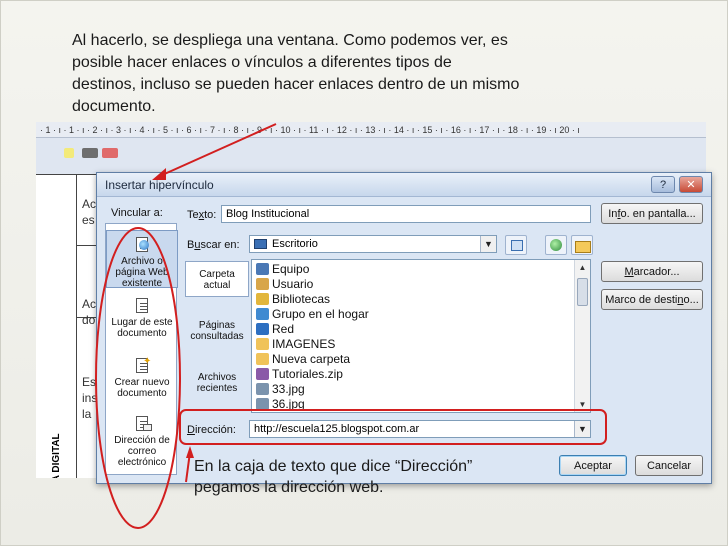 This screenshot has width=728, height=546. Describe the element at coordinates (283, 329) in the screenshot. I see `file-name: Red` at that location.